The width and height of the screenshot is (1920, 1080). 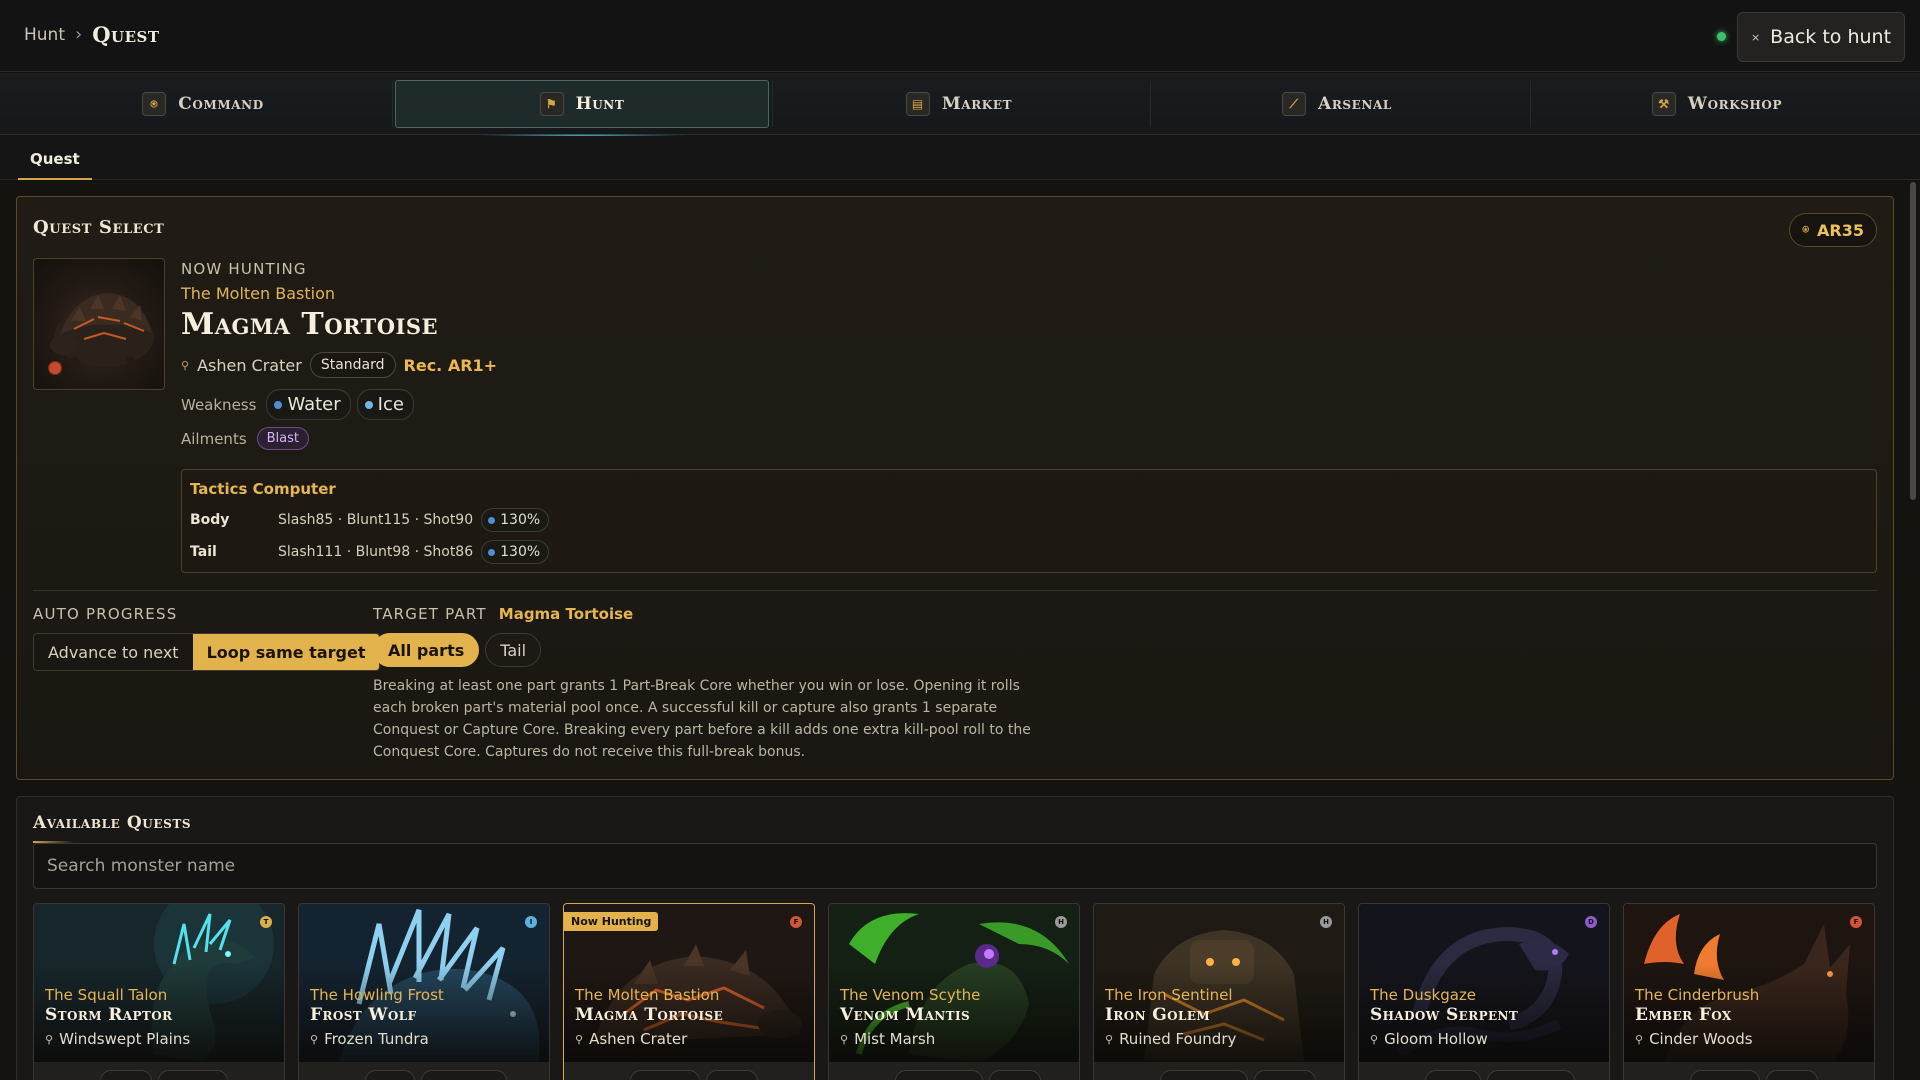 I want to click on tactic-stats: Slash85 · Blunt115 · Shot90, so click(x=376, y=520).